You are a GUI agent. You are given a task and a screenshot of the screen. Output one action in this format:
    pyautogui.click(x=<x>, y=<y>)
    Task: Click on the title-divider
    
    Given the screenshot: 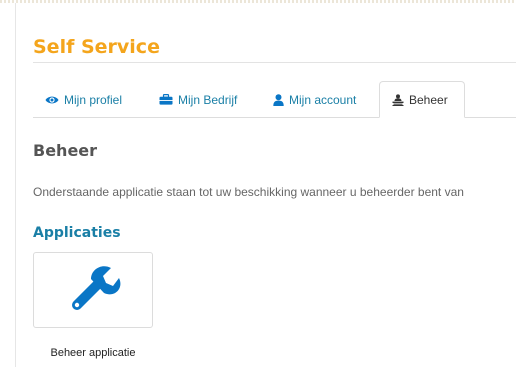 What is the action you would take?
    pyautogui.click(x=274, y=62)
    